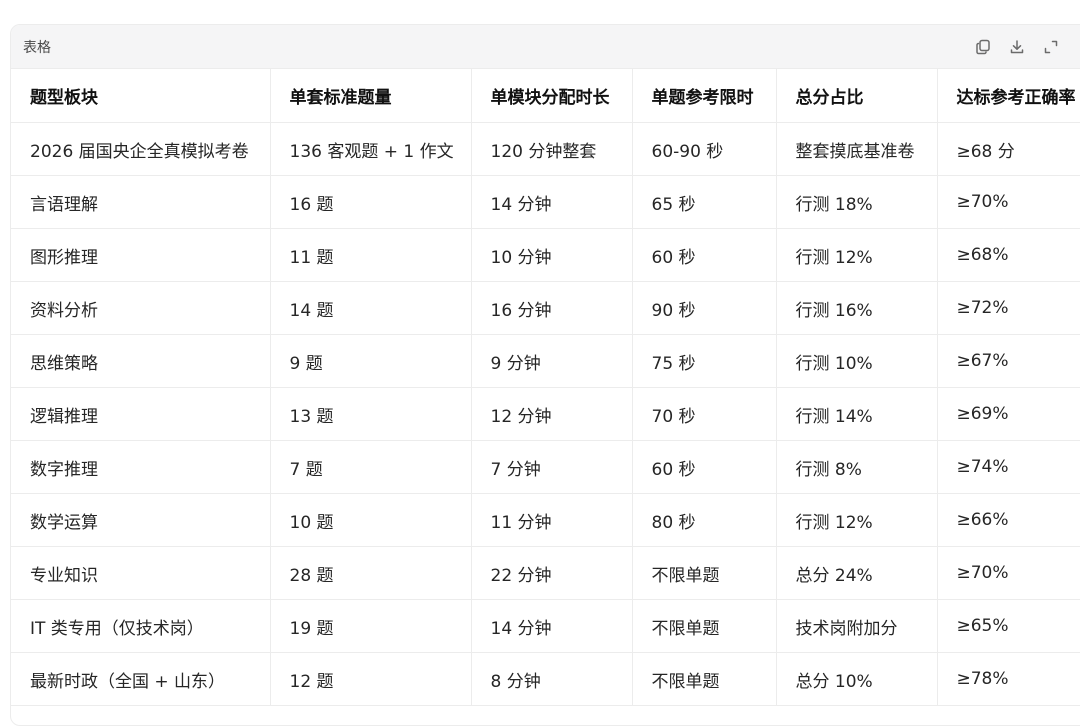 The height and width of the screenshot is (726, 1080). What do you see at coordinates (704, 308) in the screenshot?
I see `table-cell: 90 秒` at bounding box center [704, 308].